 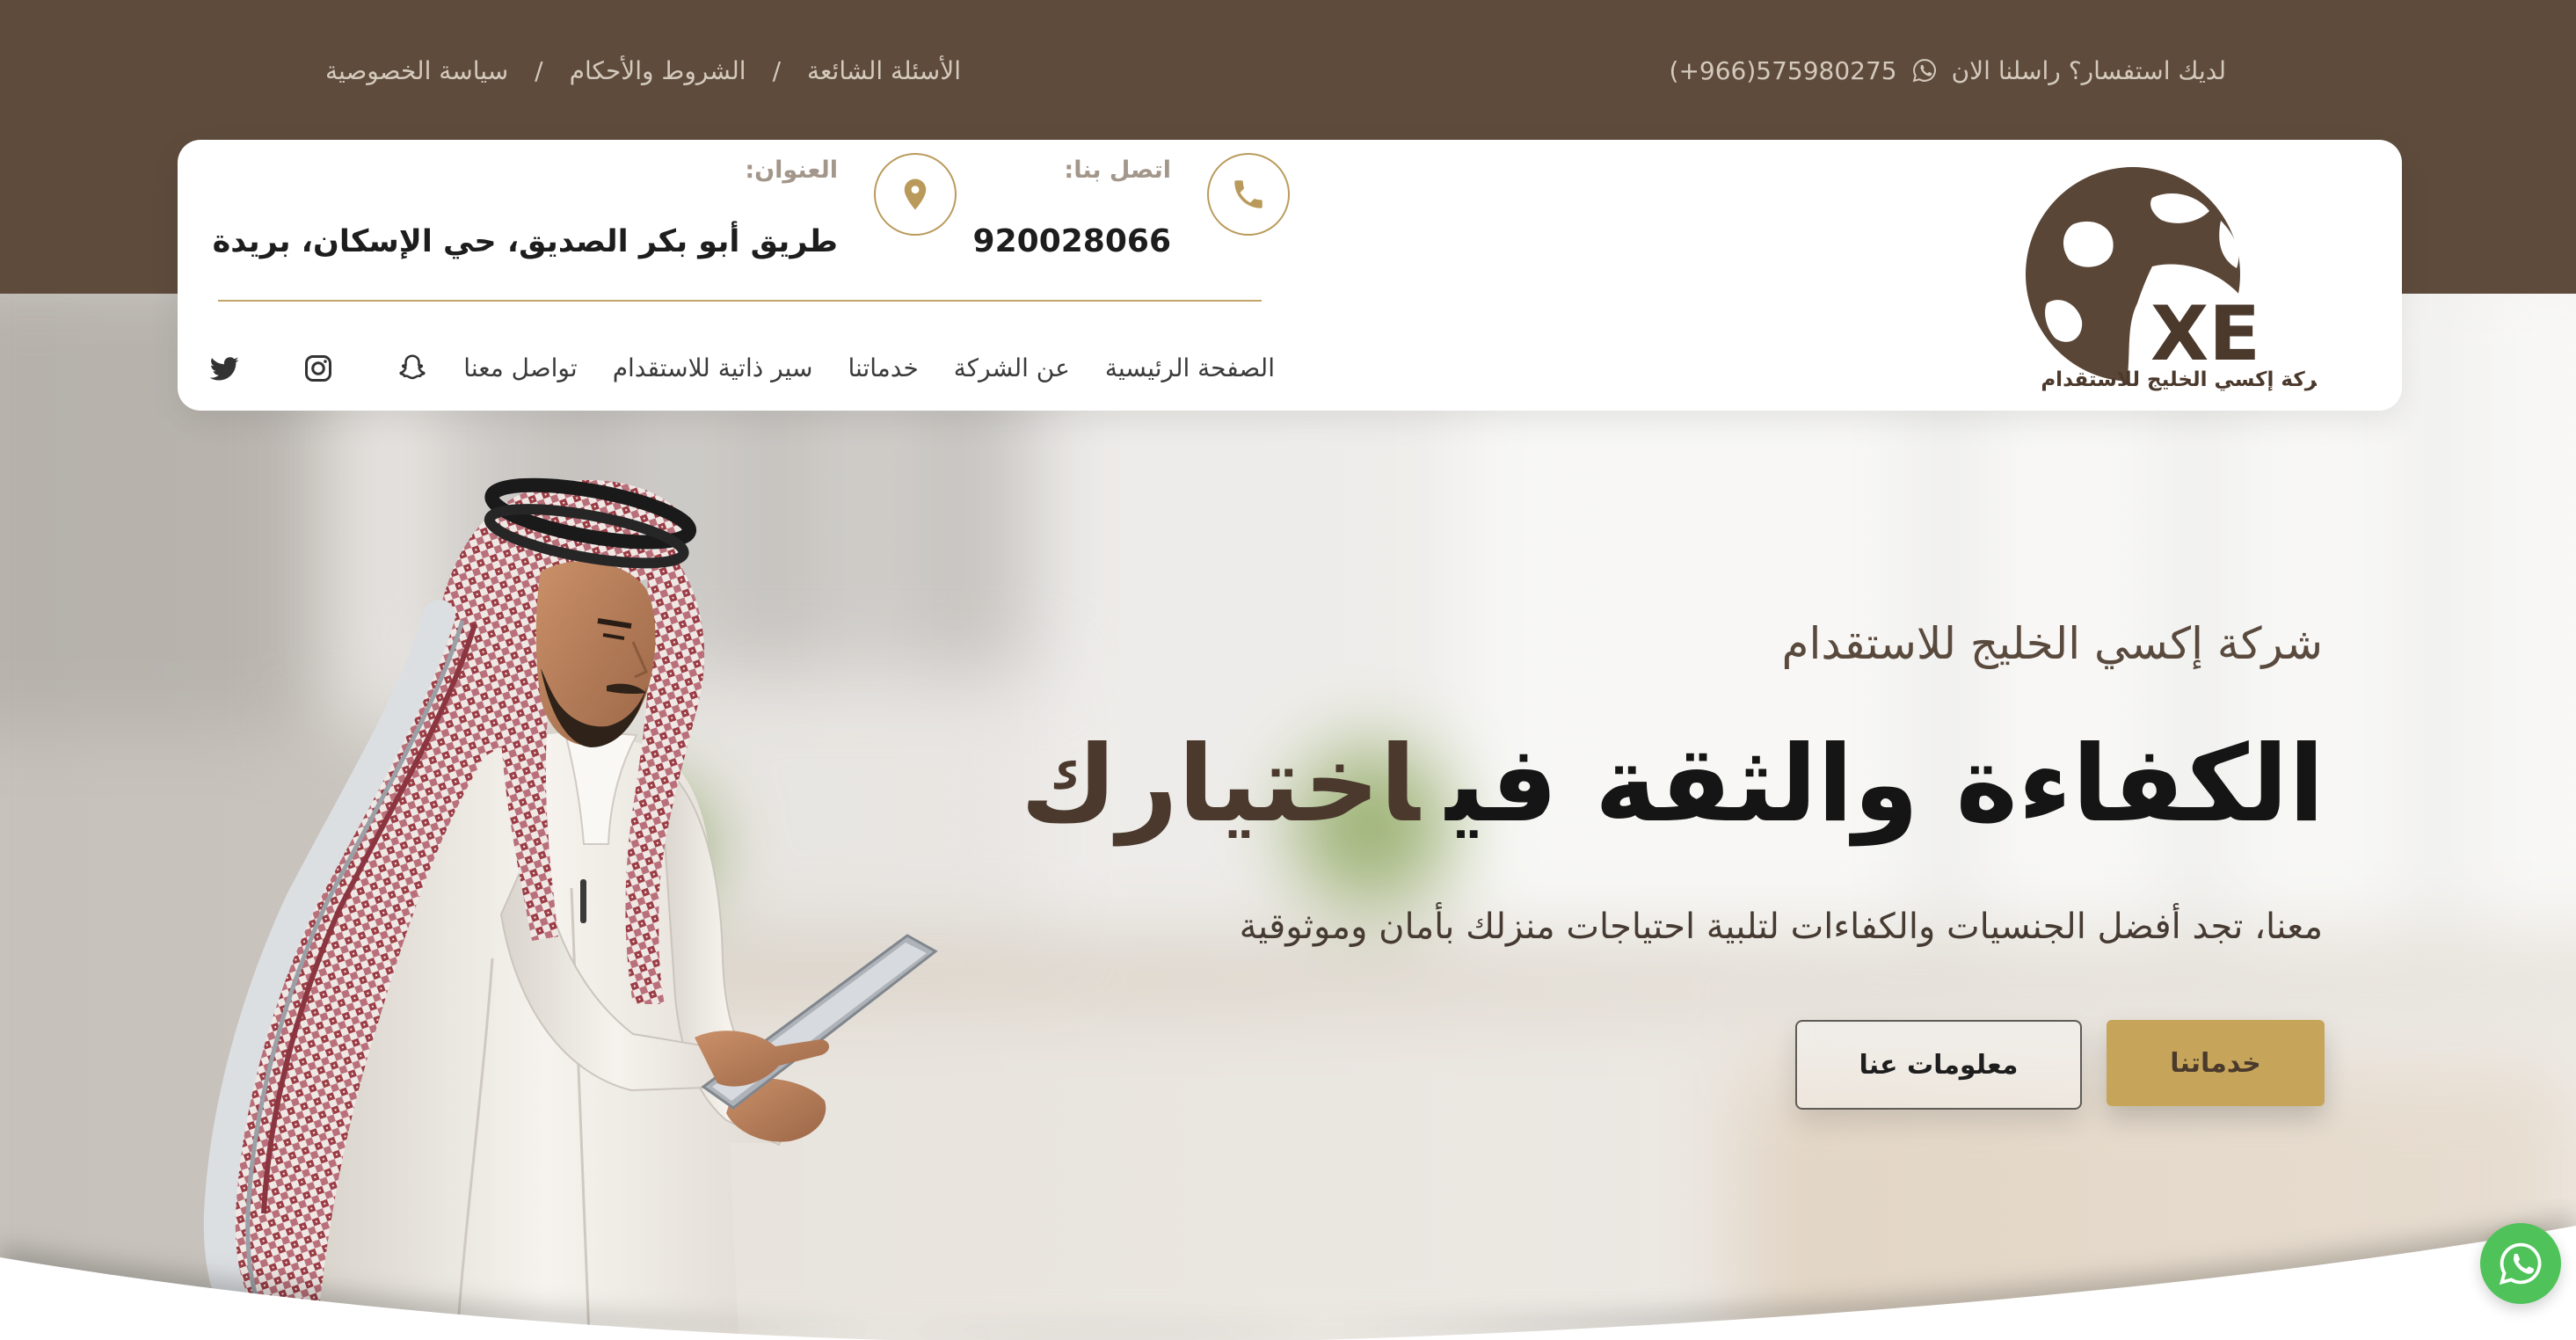 I want to click on phone-icon, so click(x=1248, y=194).